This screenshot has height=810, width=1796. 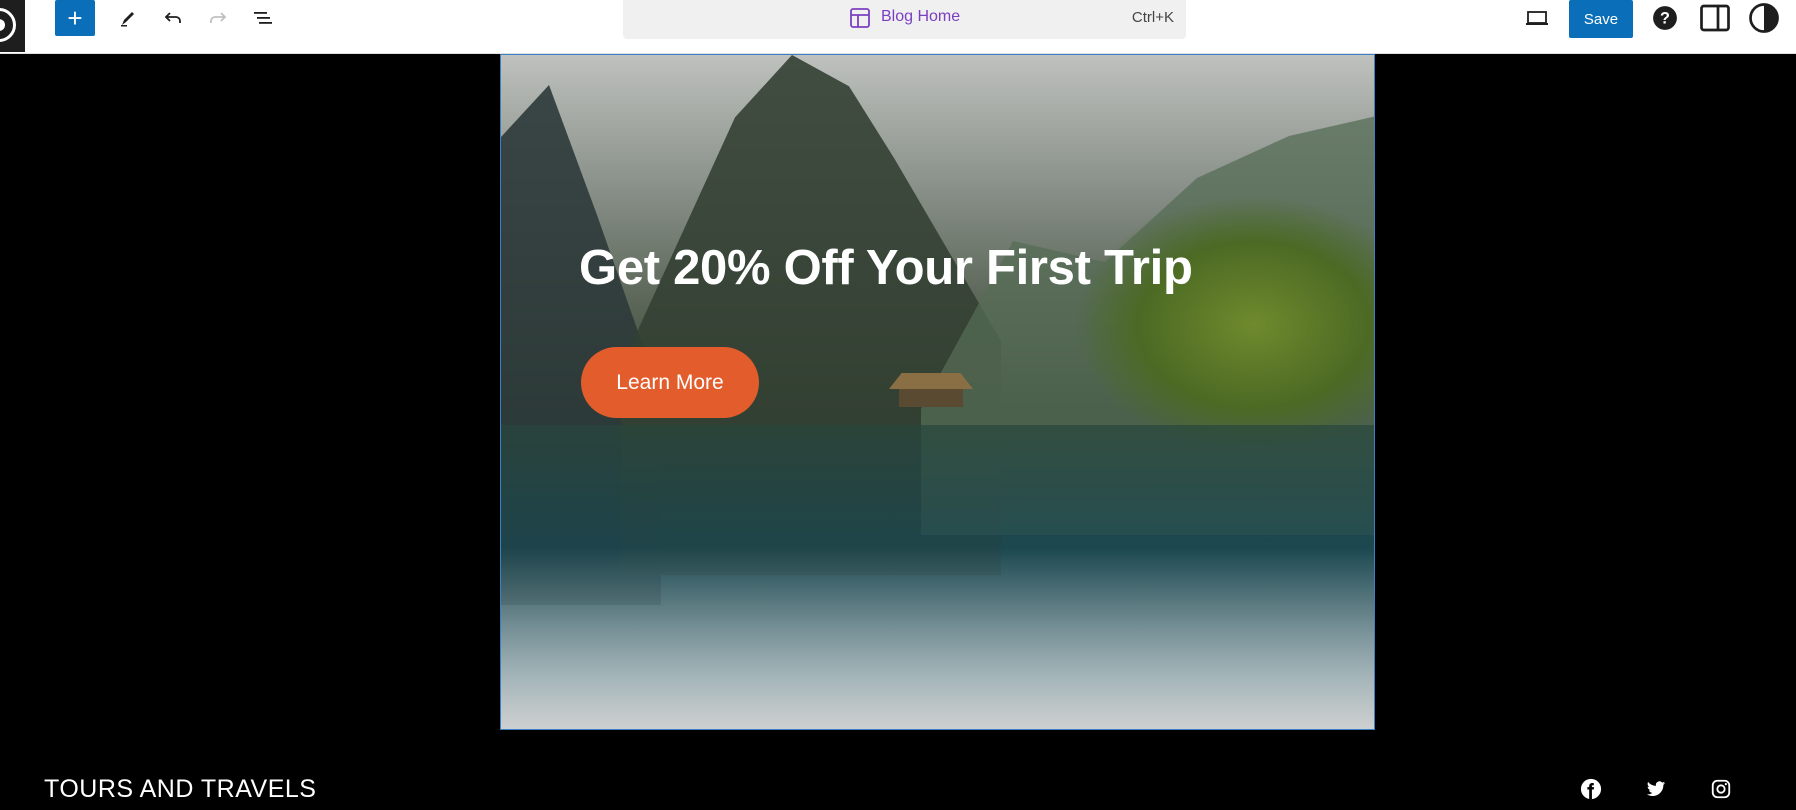 I want to click on sidebar-icon, so click(x=1715, y=18).